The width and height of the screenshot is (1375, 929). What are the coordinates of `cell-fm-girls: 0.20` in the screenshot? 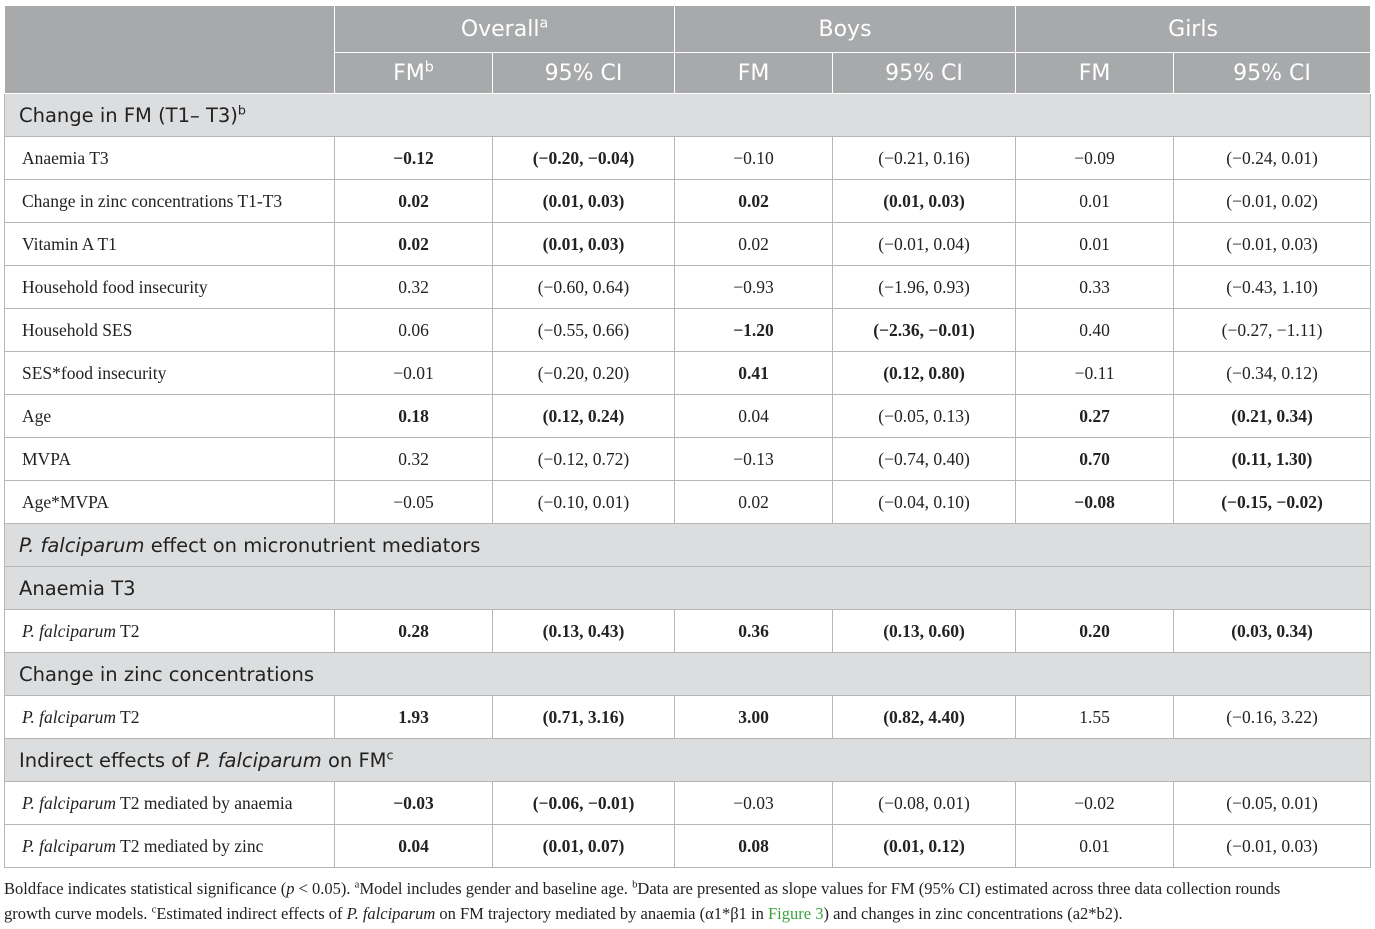 It's located at (1095, 631).